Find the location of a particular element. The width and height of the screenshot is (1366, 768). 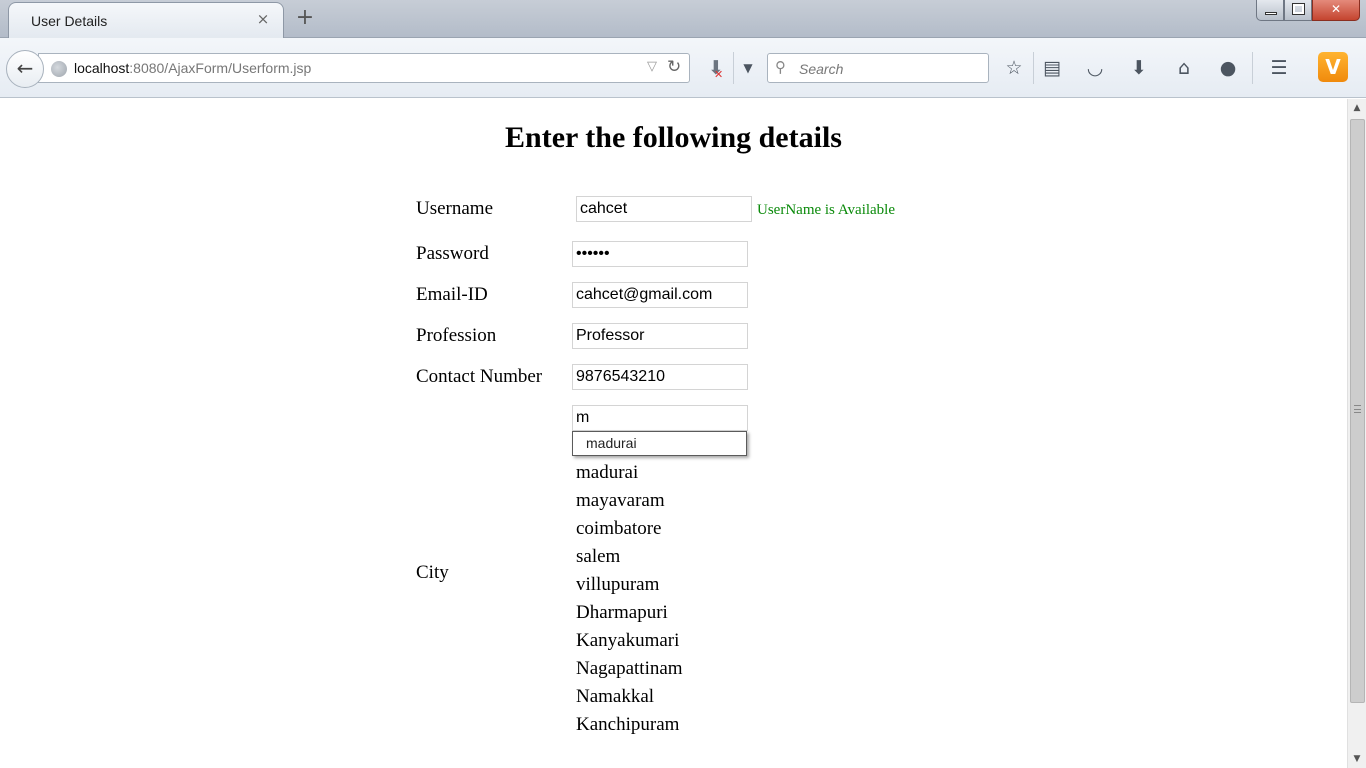

profession-field: Professor is located at coordinates (660, 336).